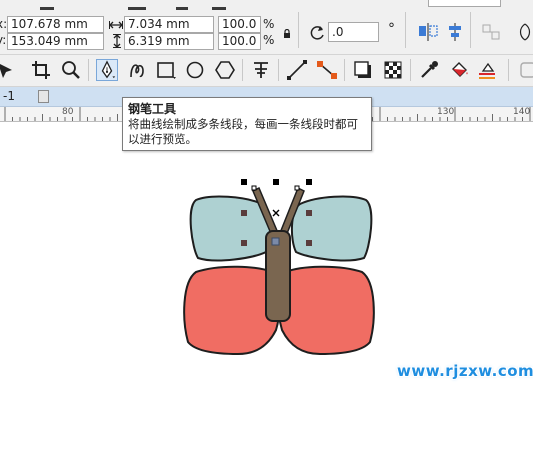  Describe the element at coordinates (68, 112) in the screenshot. I see `ruler-tick-label: 80` at that location.